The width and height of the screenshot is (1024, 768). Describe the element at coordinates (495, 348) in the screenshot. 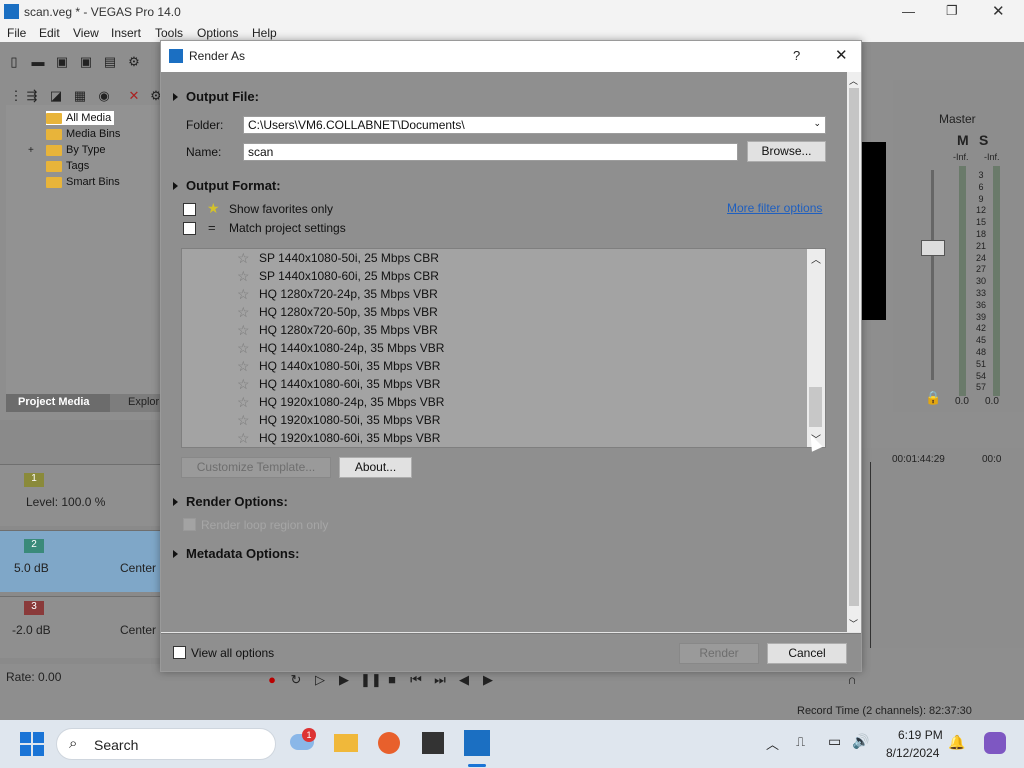

I see `template-row: ☆ HQ 1440x1080-24p, 35 Mbps VBR` at that location.